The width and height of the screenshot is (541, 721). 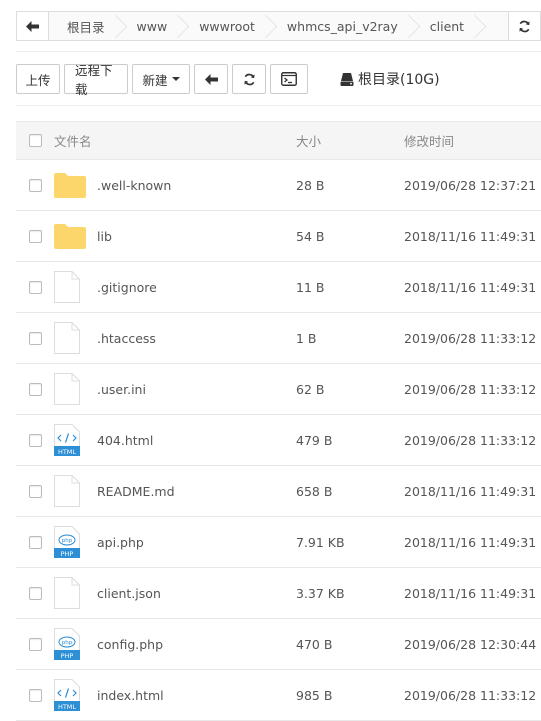 I want to click on caret-down-icon, so click(x=175, y=79).